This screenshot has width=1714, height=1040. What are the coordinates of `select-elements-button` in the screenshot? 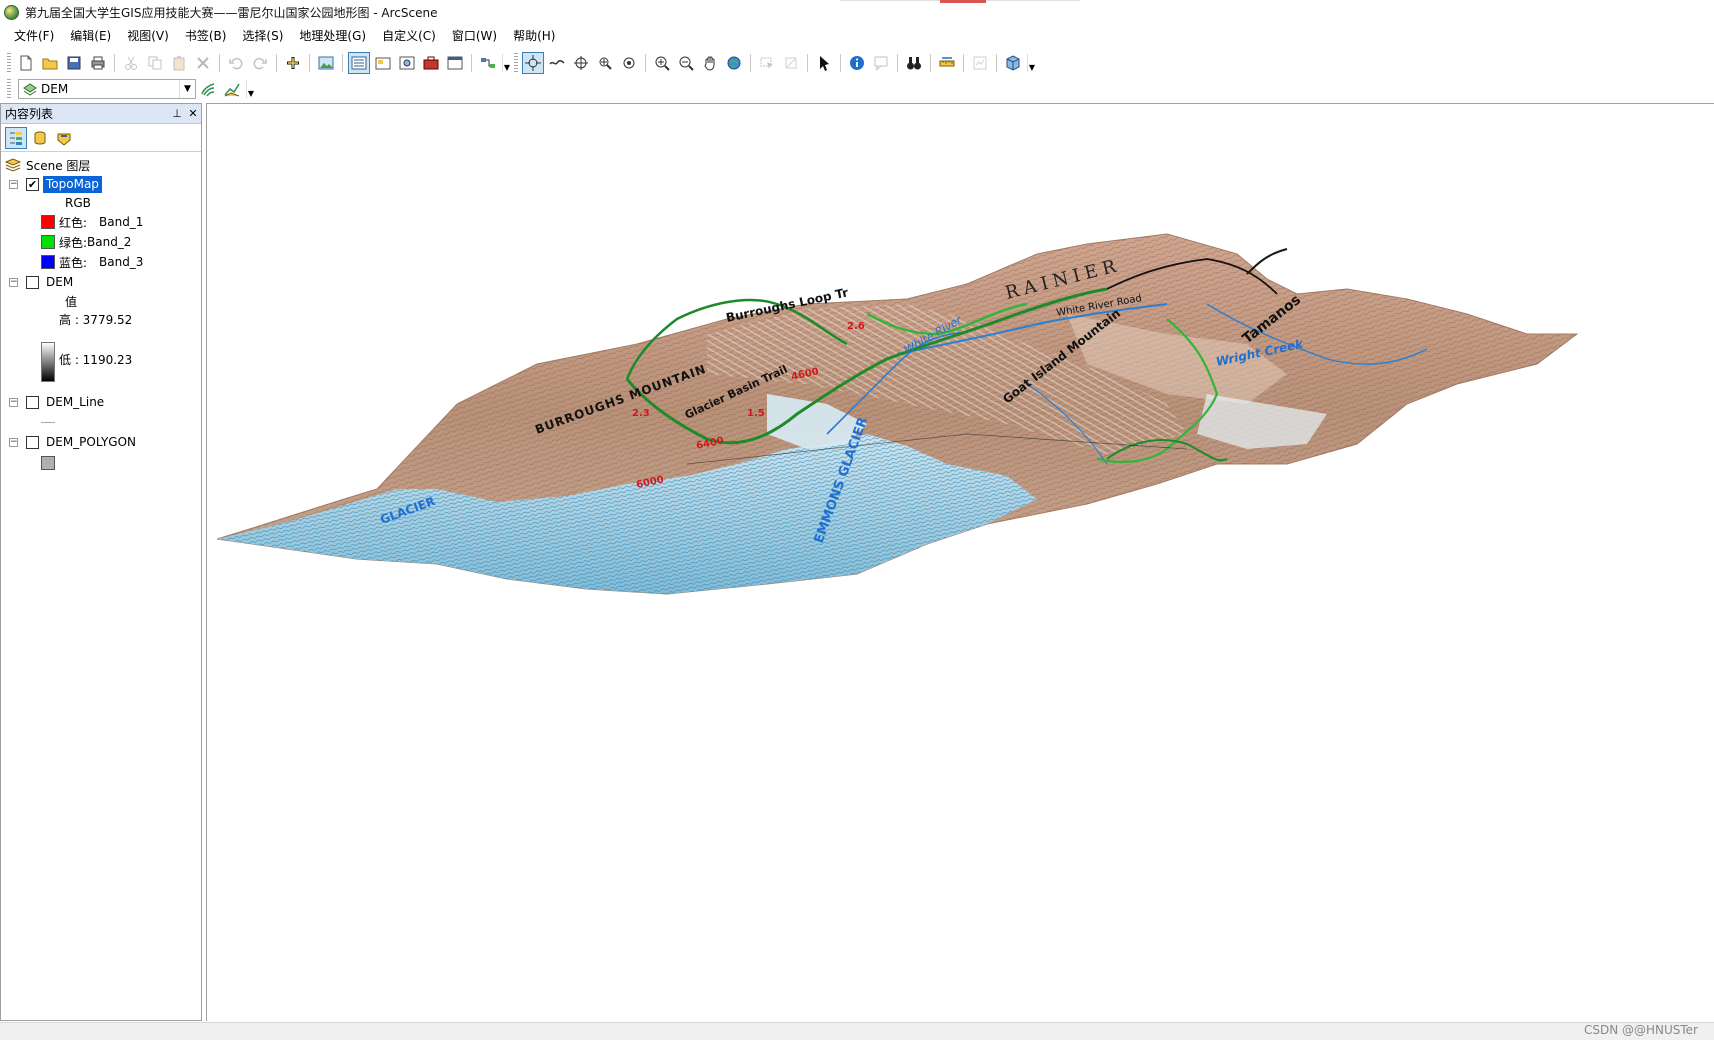 It's located at (824, 63).